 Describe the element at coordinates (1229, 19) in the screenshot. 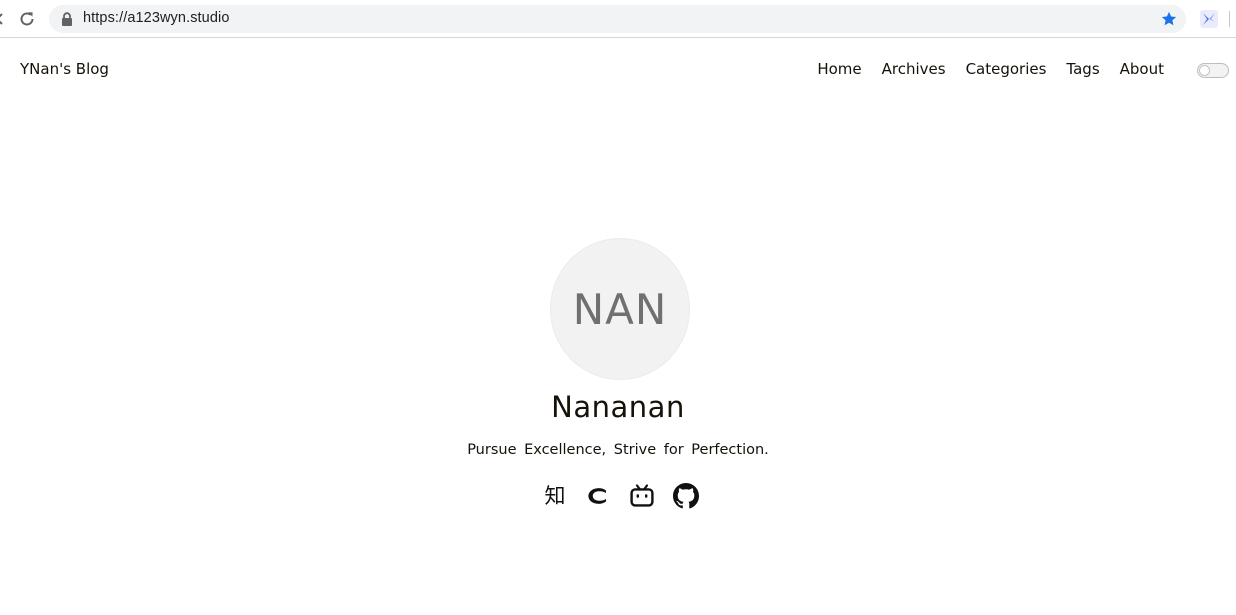

I see `toolbar-divider` at that location.